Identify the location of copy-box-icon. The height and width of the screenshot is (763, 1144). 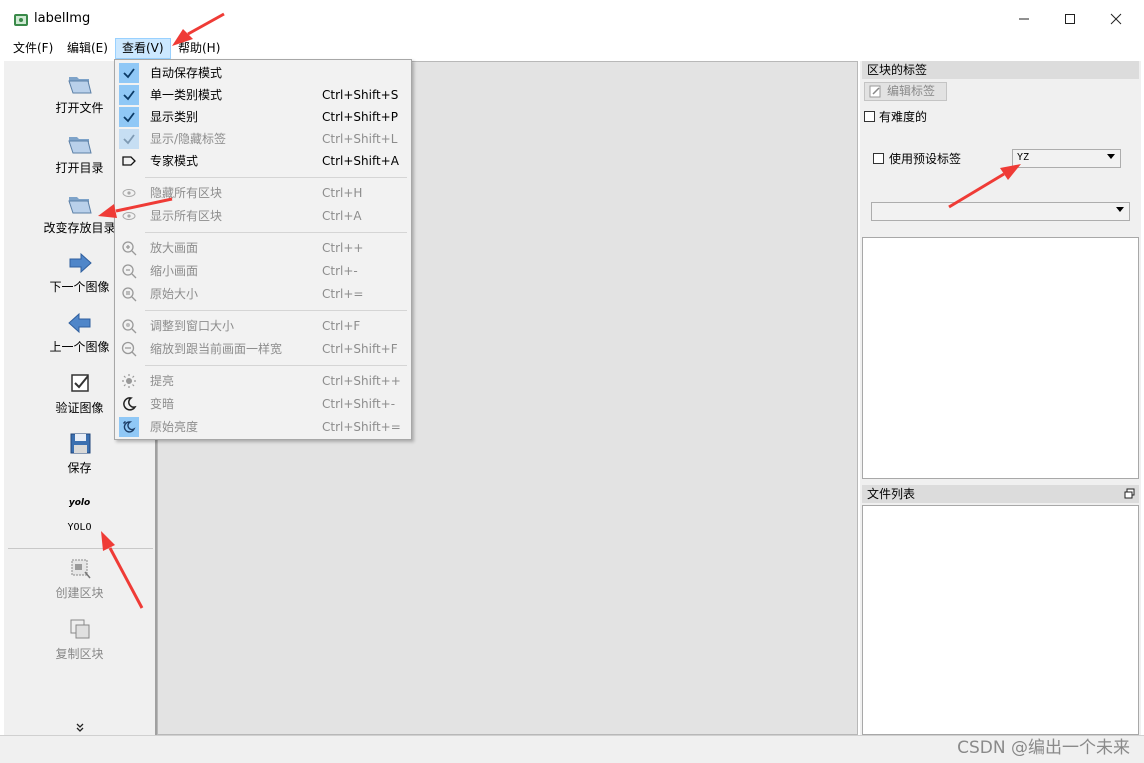
(79, 629).